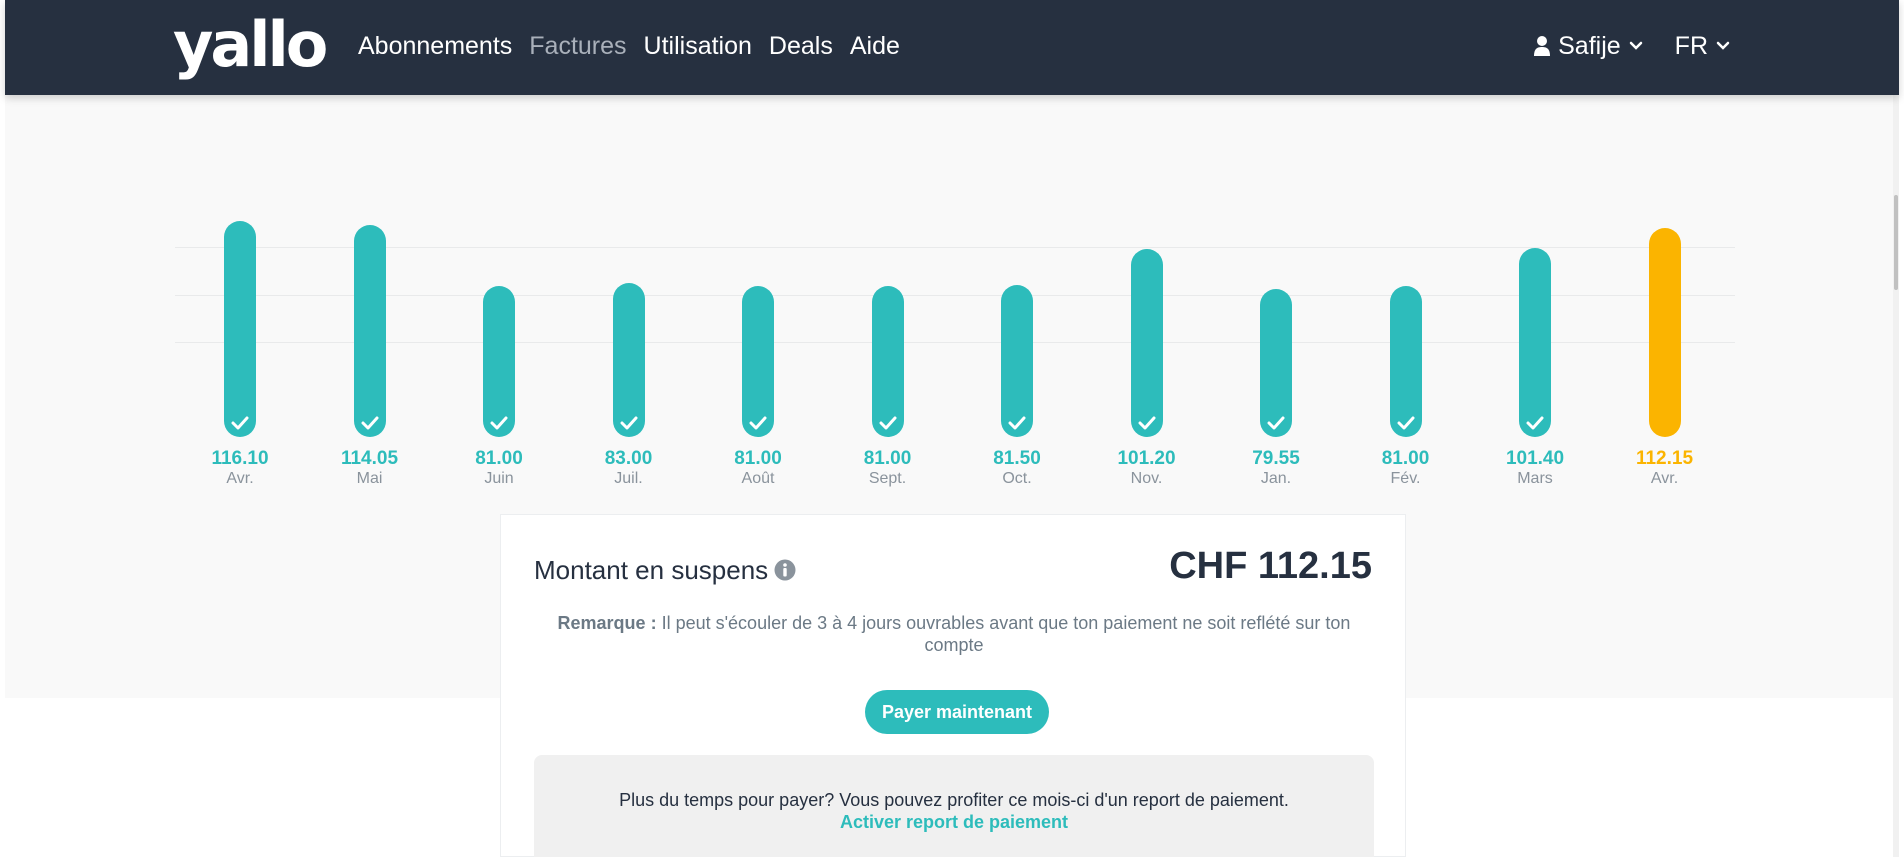 This screenshot has height=857, width=1904. Describe the element at coordinates (651, 570) in the screenshot. I see `card-title-text: Montant en suspens` at that location.